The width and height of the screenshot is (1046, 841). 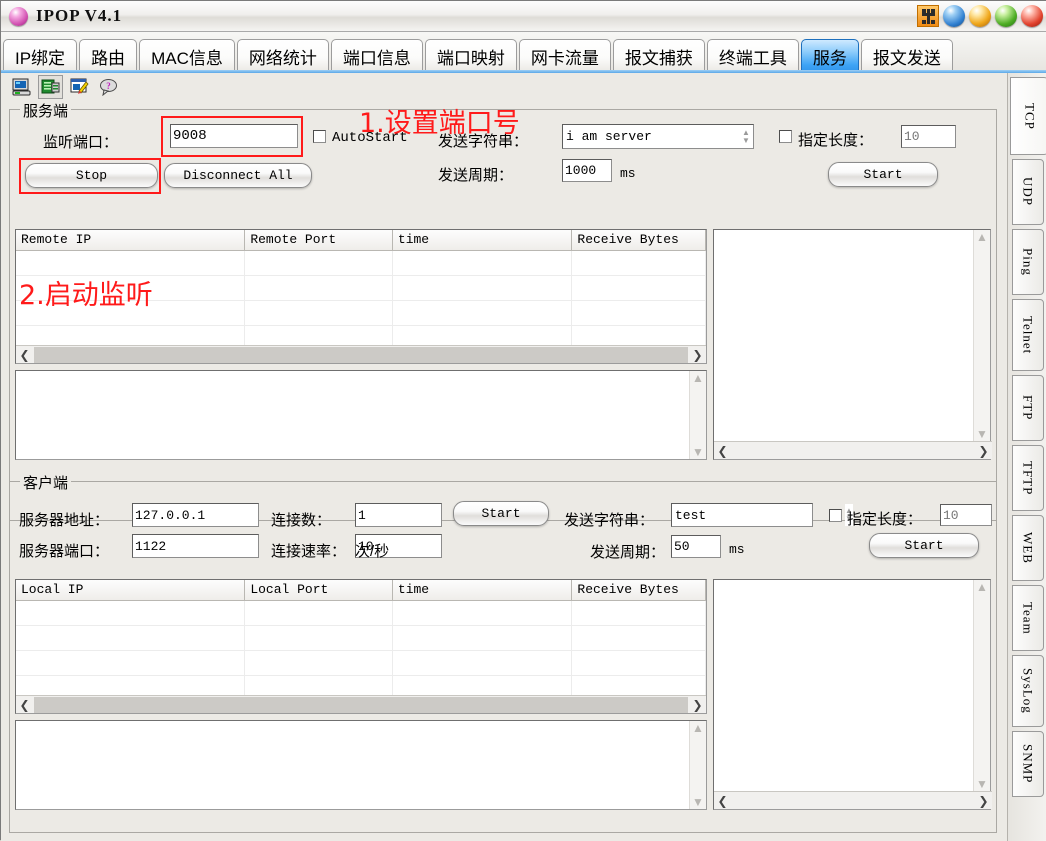 What do you see at coordinates (376, 56) in the screenshot?
I see `main-tab-4: 端口信息` at bounding box center [376, 56].